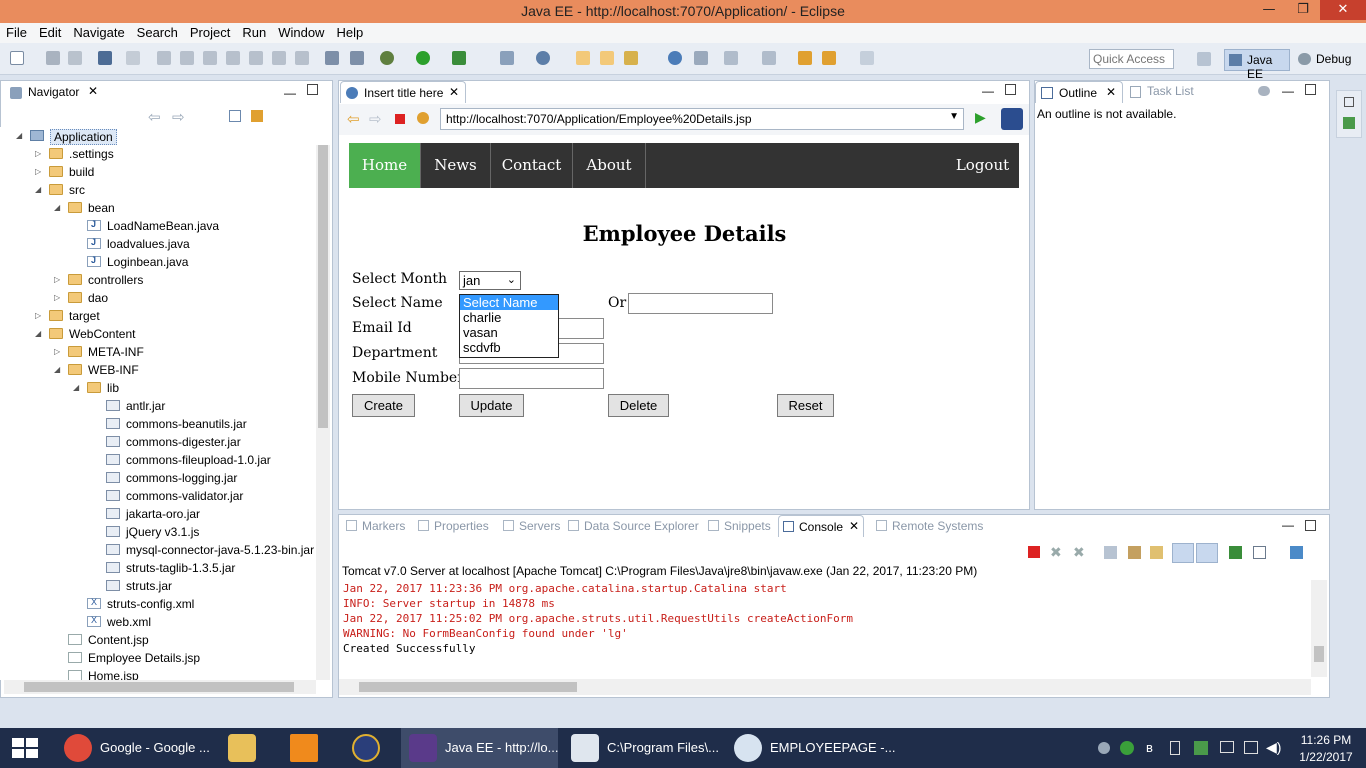 The width and height of the screenshot is (1366, 768). What do you see at coordinates (509, 302) in the screenshot?
I see `name-option: Select Name` at bounding box center [509, 302].